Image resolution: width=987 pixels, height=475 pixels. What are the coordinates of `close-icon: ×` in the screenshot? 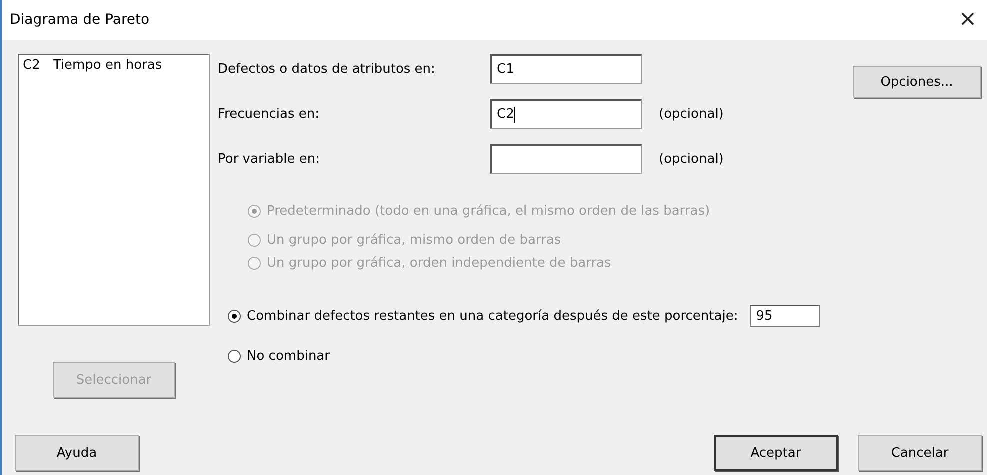 It's located at (968, 20).